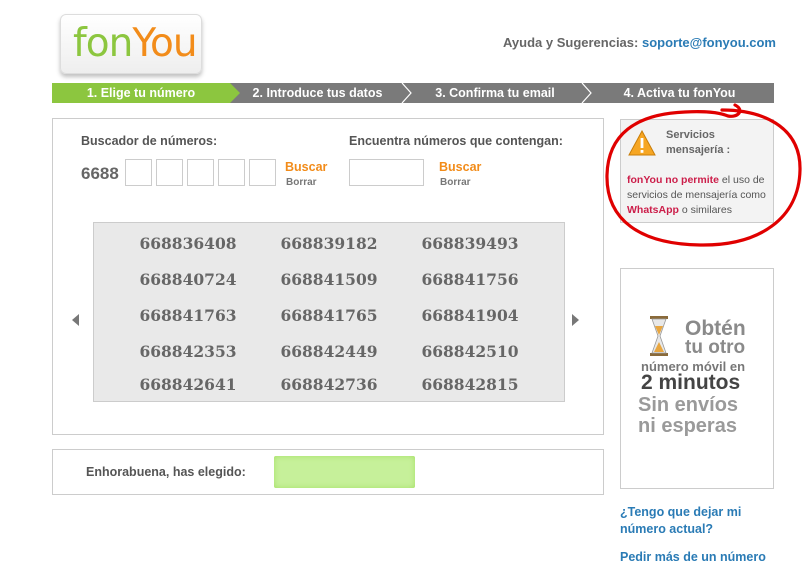  What do you see at coordinates (301, 182) in the screenshot?
I see `clear-button: Borrar` at bounding box center [301, 182].